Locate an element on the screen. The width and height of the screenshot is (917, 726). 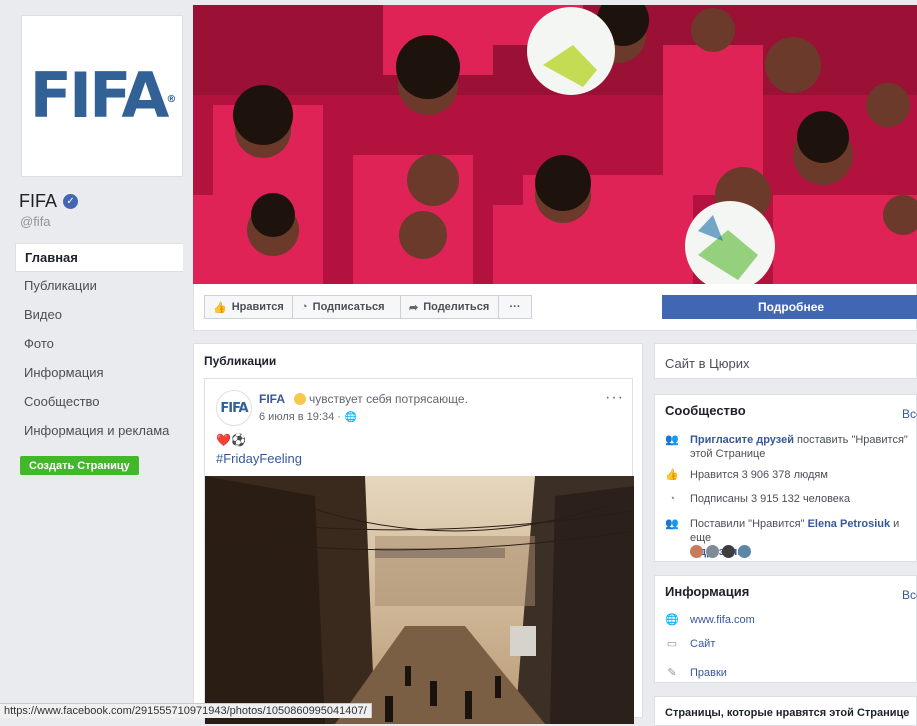
page-name-text: FIFA is located at coordinates (38, 201).